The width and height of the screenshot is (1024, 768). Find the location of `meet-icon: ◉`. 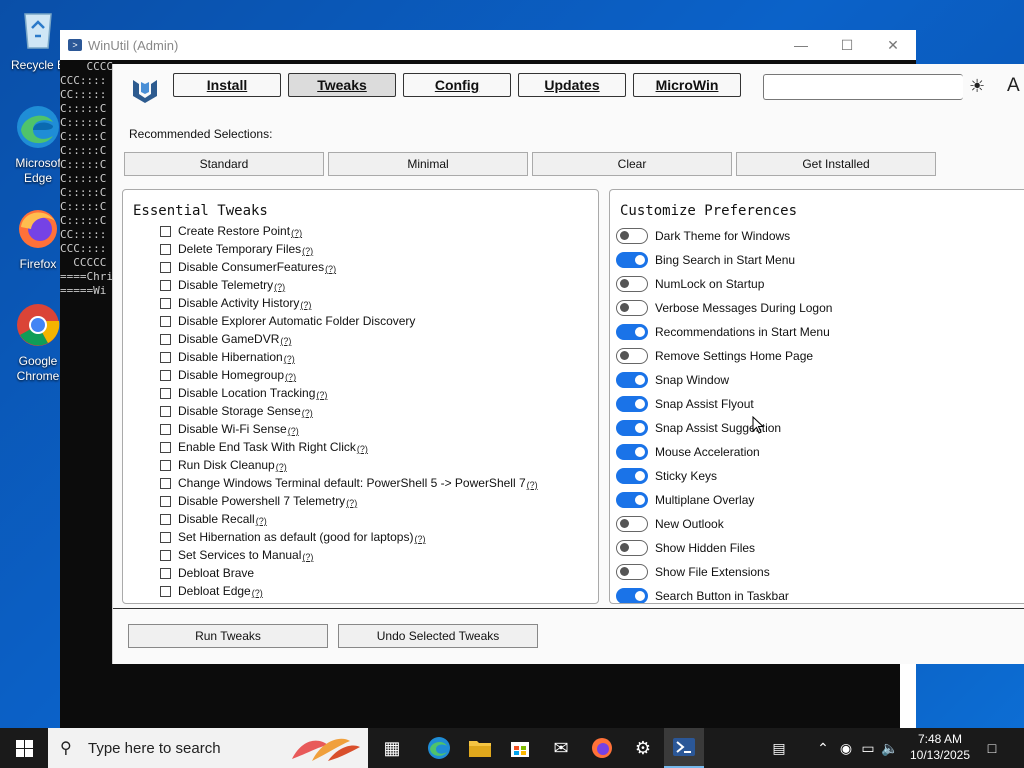

meet-icon: ◉ is located at coordinates (846, 748).